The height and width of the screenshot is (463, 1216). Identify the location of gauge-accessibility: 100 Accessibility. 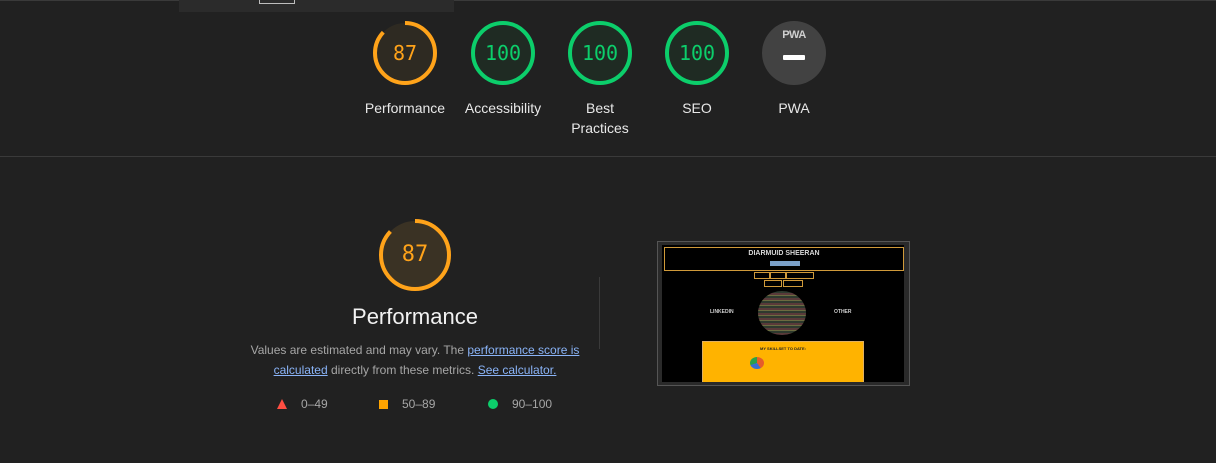
(503, 69).